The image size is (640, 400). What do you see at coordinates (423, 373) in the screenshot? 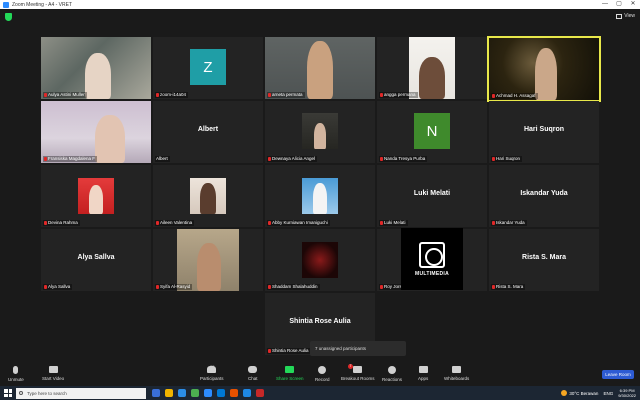
I see `apps-button: Apps` at bounding box center [423, 373].